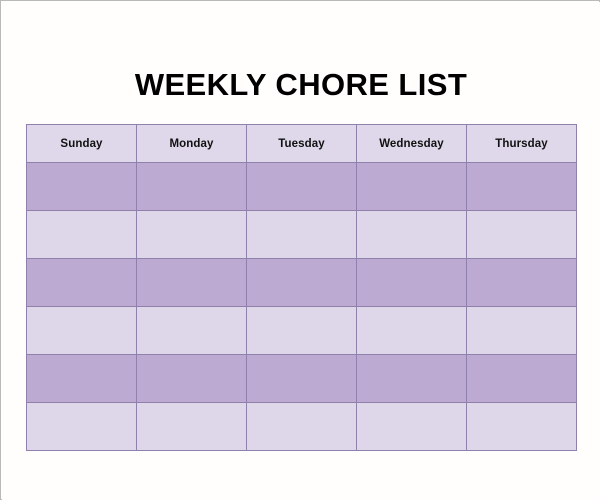 The height and width of the screenshot is (500, 600). I want to click on table-header-row: Sunday Monday Tuesday Wednesday Thursday, so click(301, 143).